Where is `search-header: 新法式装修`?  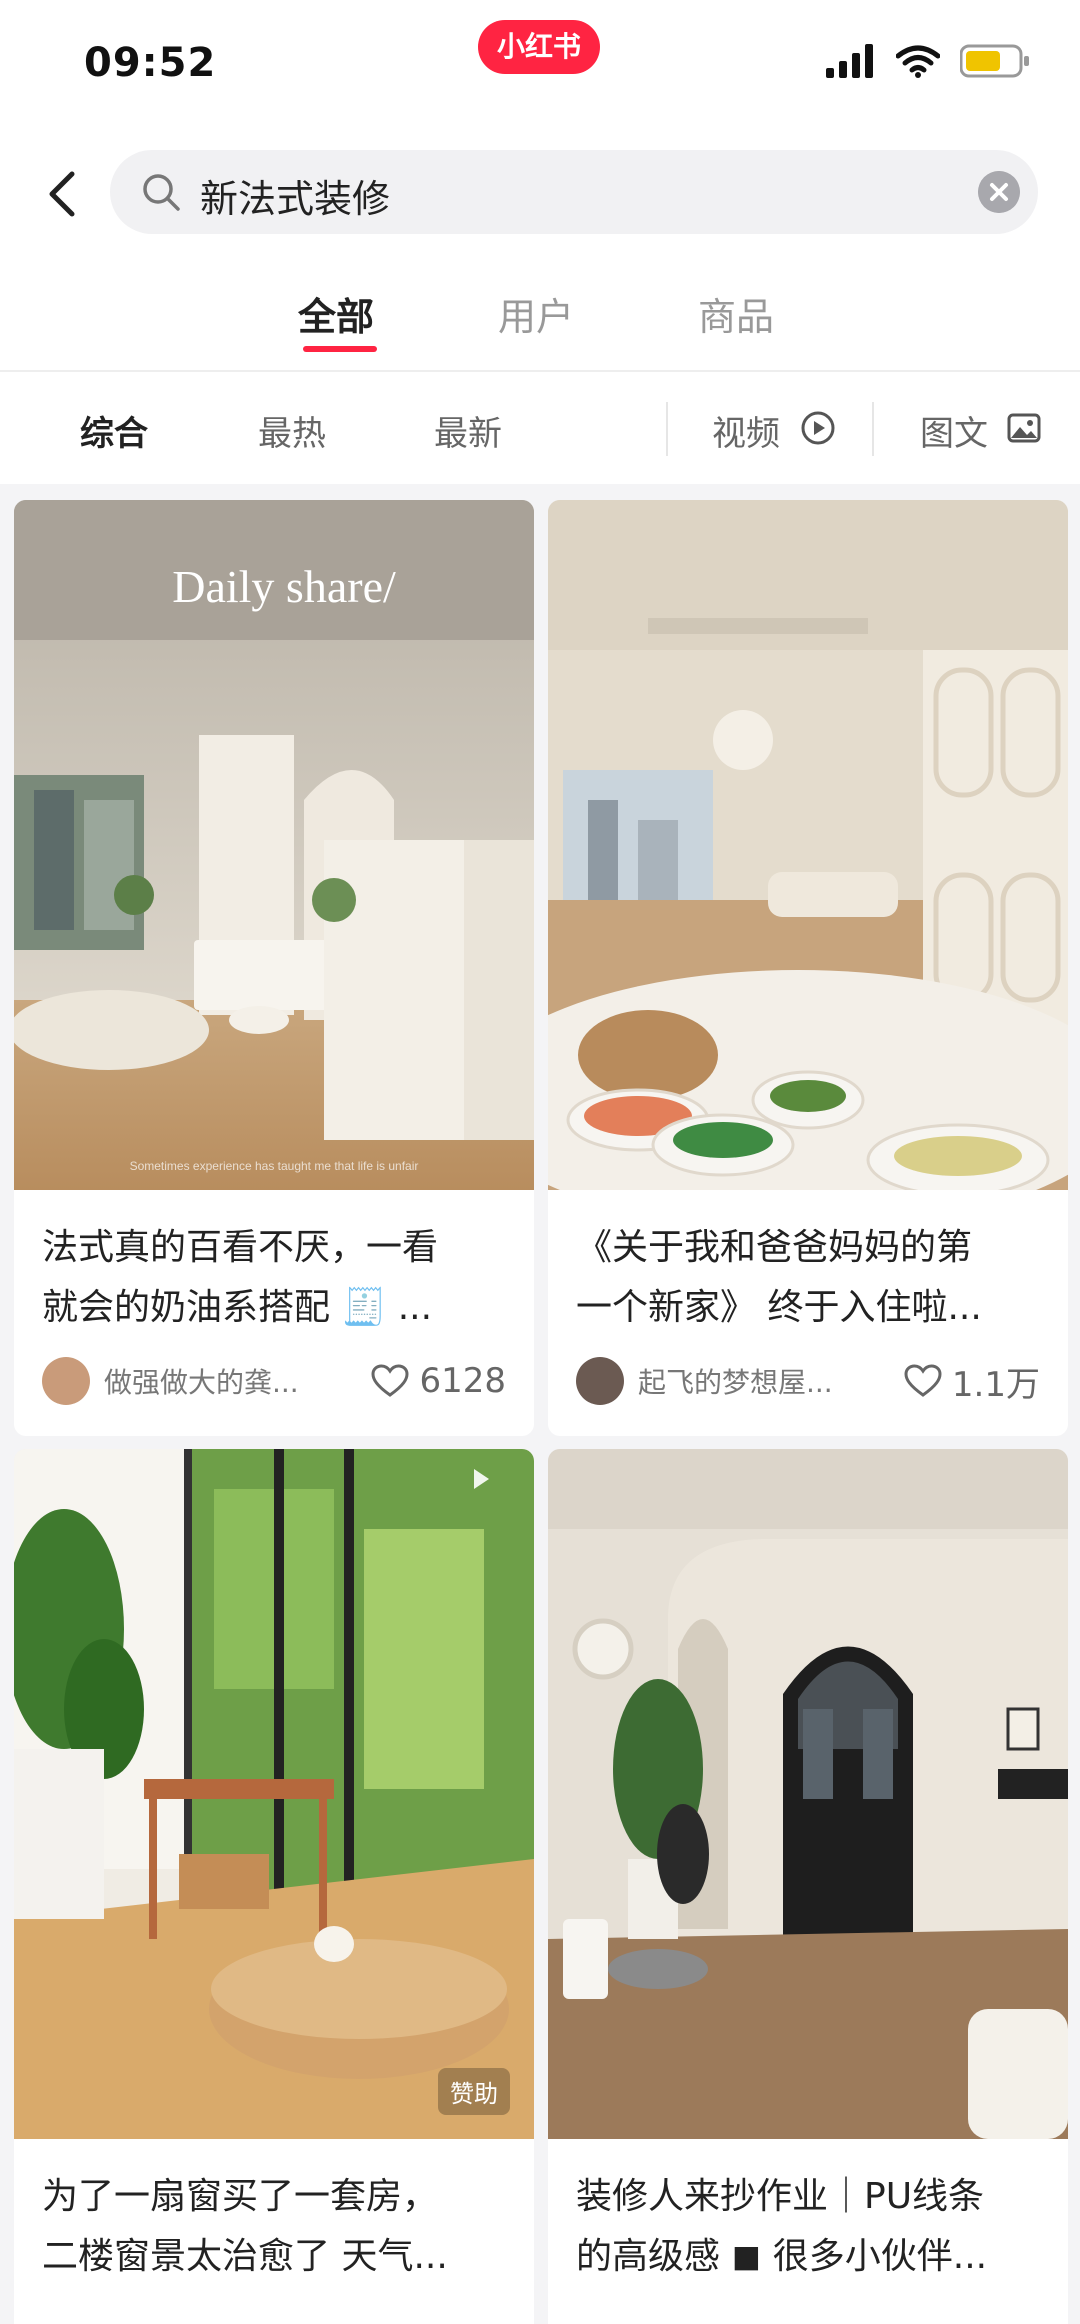
search-header: 新法式装修 is located at coordinates (540, 195).